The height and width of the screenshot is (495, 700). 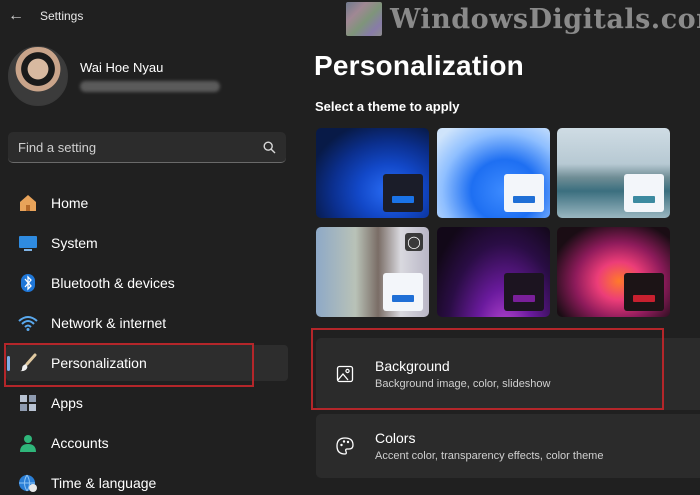 What do you see at coordinates (122, 67) in the screenshot?
I see `profile-name: Wai Hoe Nyau` at bounding box center [122, 67].